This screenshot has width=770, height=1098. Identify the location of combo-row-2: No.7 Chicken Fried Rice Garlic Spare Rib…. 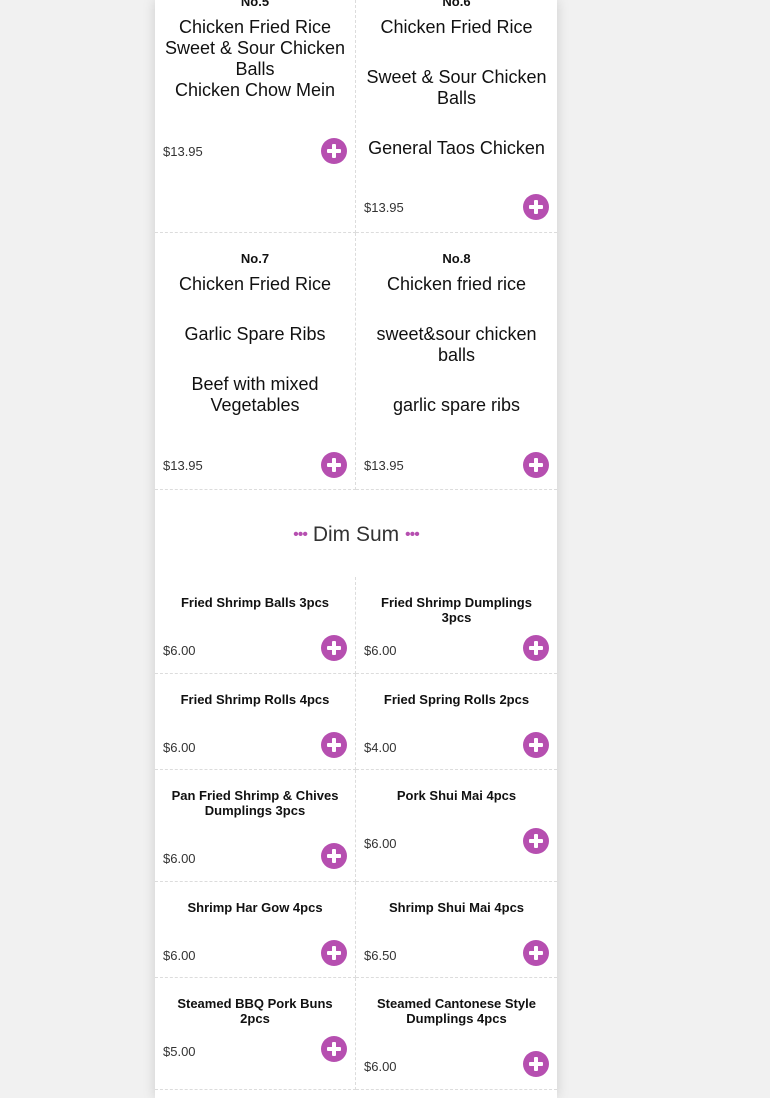
(356, 361).